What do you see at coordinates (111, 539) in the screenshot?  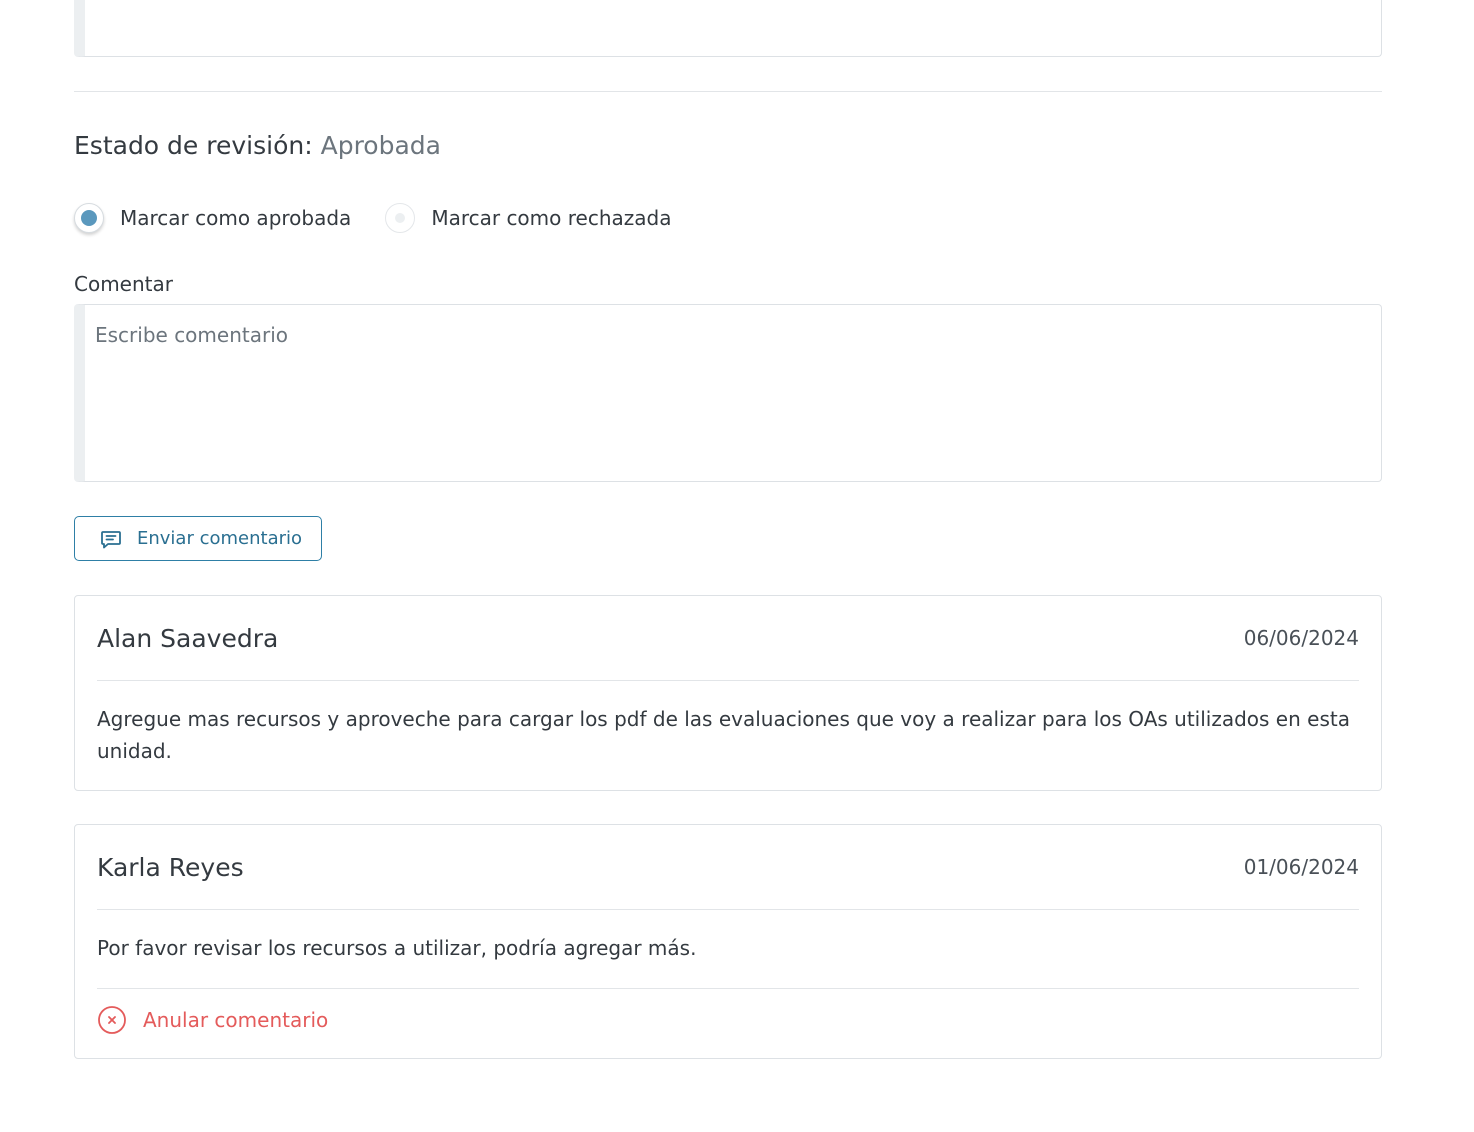 I see `message-square-text-icon` at bounding box center [111, 539].